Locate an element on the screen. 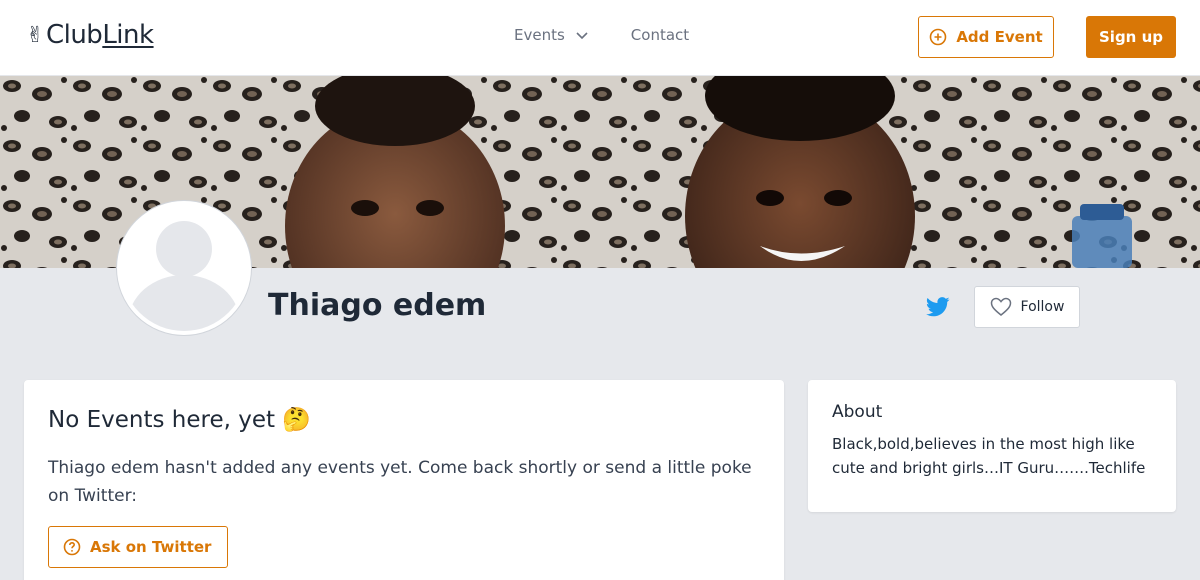 Image resolution: width=1200 pixels, height=580 pixels. follow-label: Follow is located at coordinates (1042, 307).